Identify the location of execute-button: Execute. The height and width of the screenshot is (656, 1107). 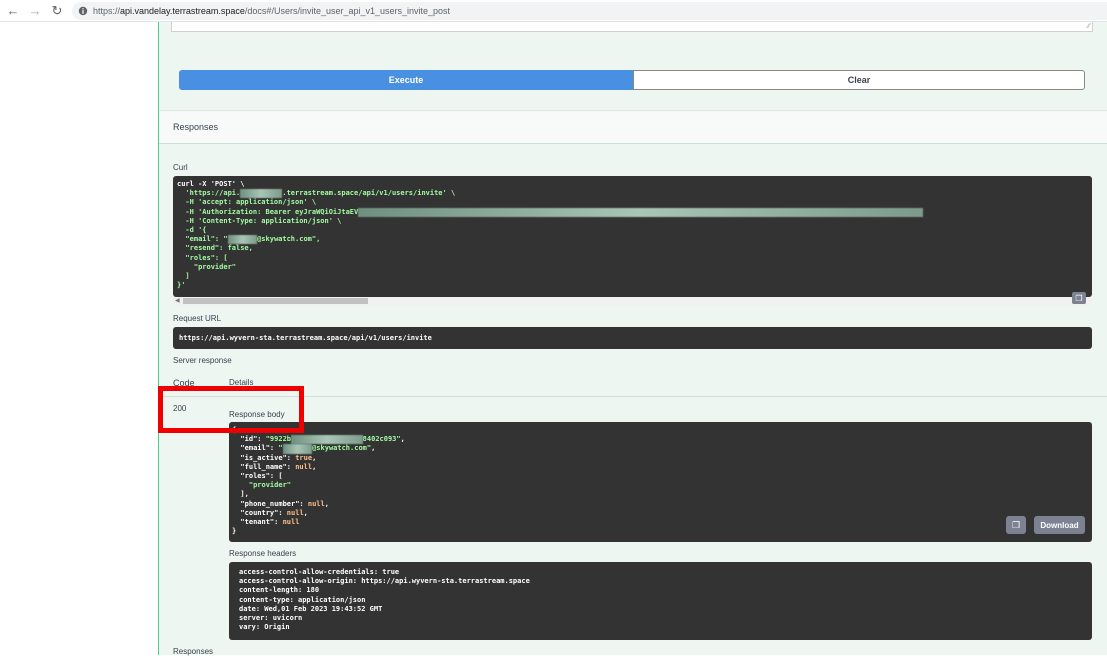
(406, 80).